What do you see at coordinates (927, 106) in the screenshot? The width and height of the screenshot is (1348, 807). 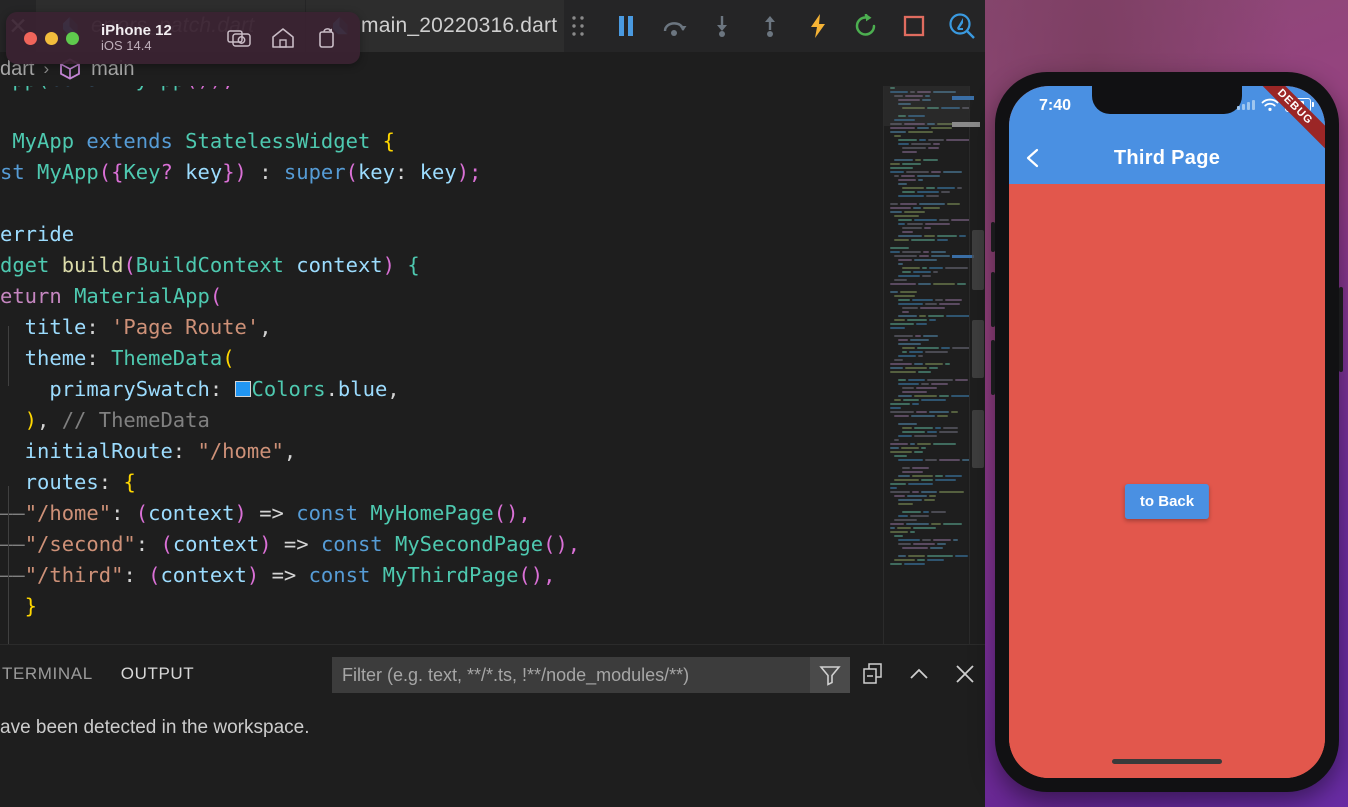 I see `minimap-slider` at bounding box center [927, 106].